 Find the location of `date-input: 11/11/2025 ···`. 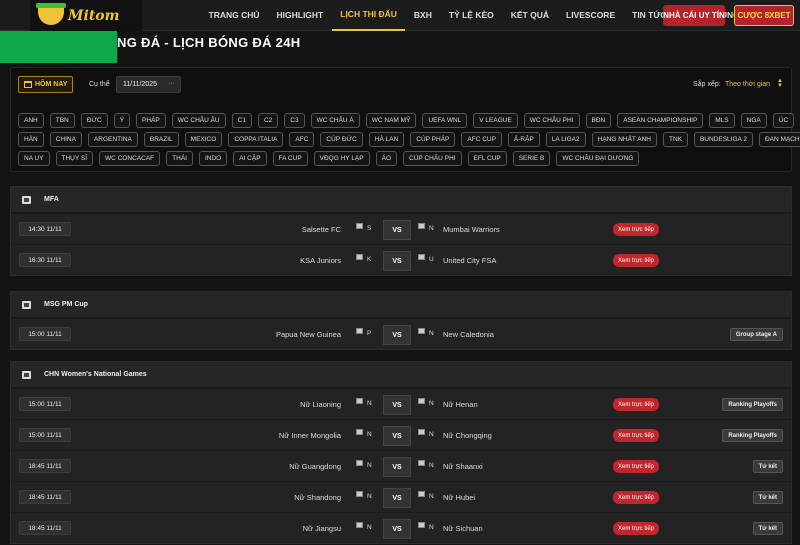

date-input: 11/11/2025 ··· is located at coordinates (148, 84).